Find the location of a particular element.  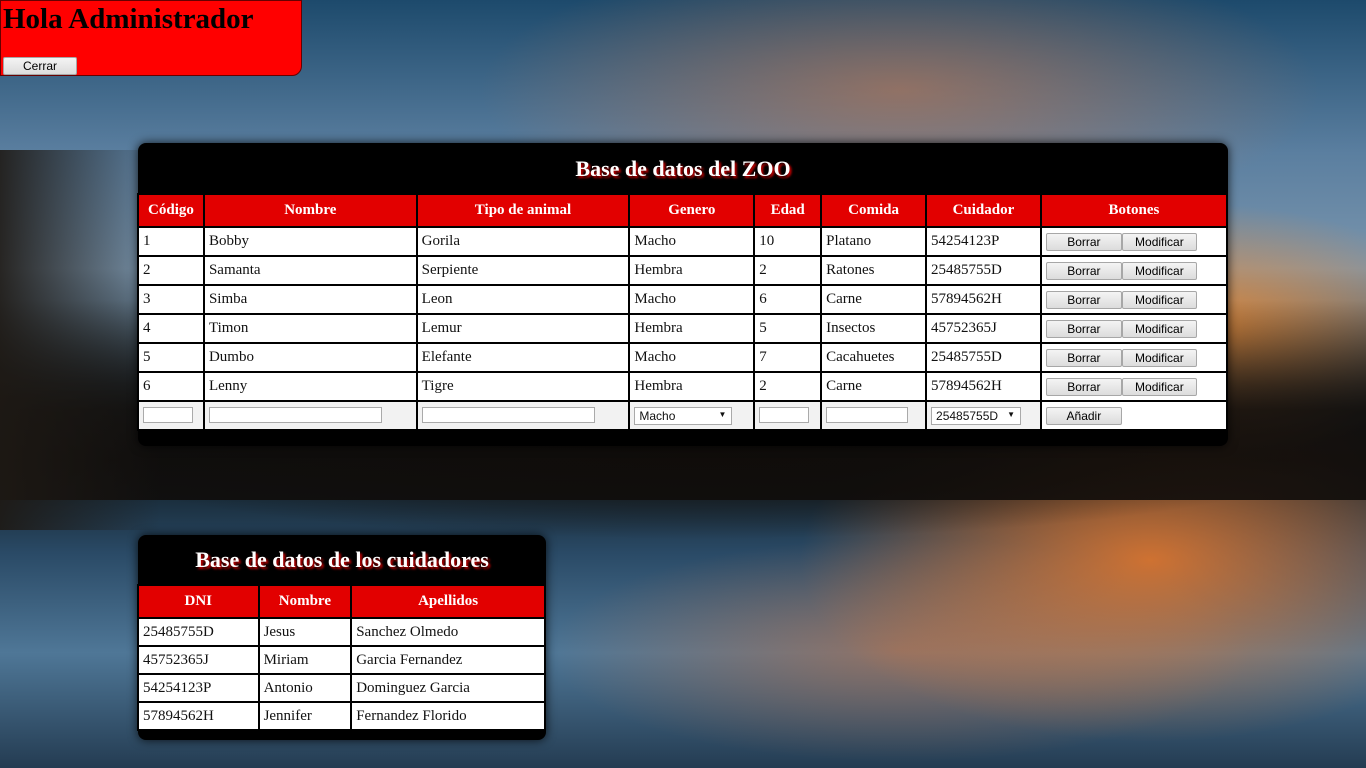

new-comida-cell is located at coordinates (874, 415).